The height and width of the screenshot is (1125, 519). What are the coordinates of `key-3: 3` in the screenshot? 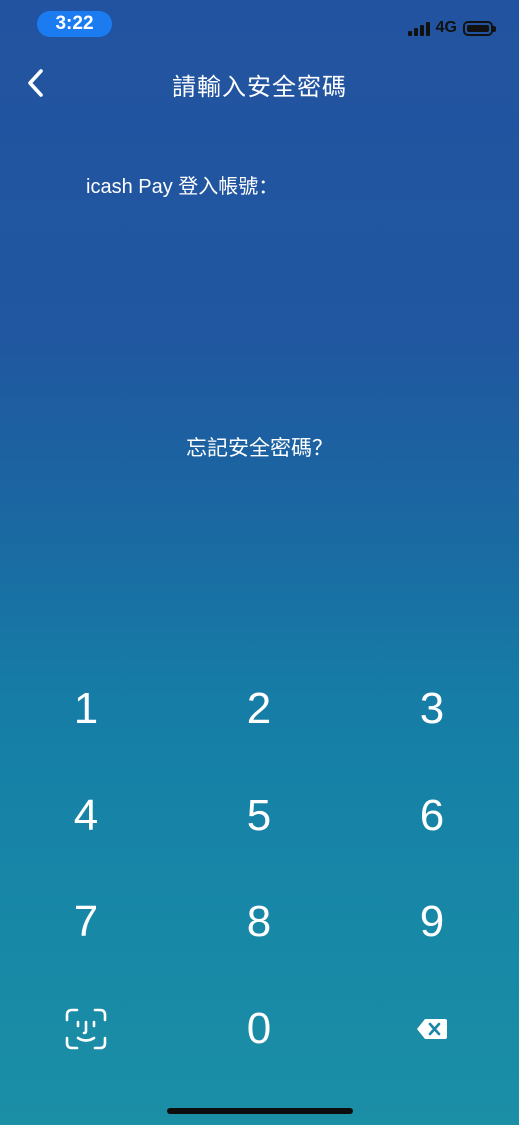 It's located at (432, 709).